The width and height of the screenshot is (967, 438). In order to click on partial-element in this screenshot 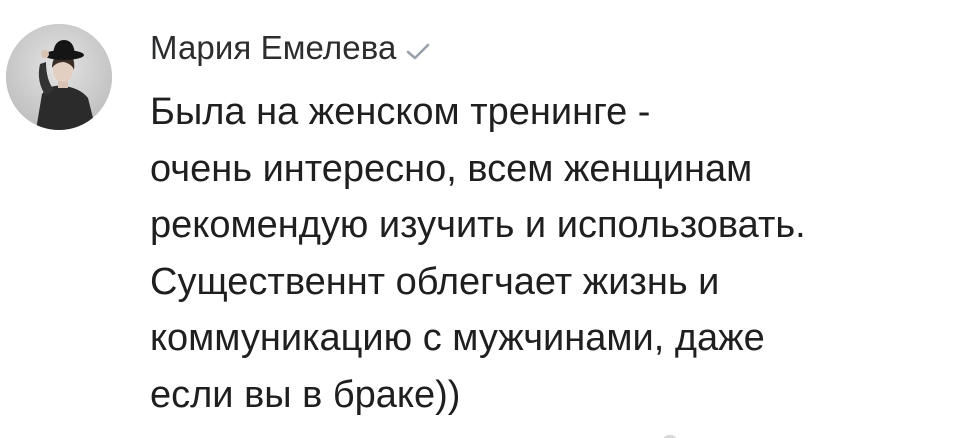, I will do `click(670, 436)`.